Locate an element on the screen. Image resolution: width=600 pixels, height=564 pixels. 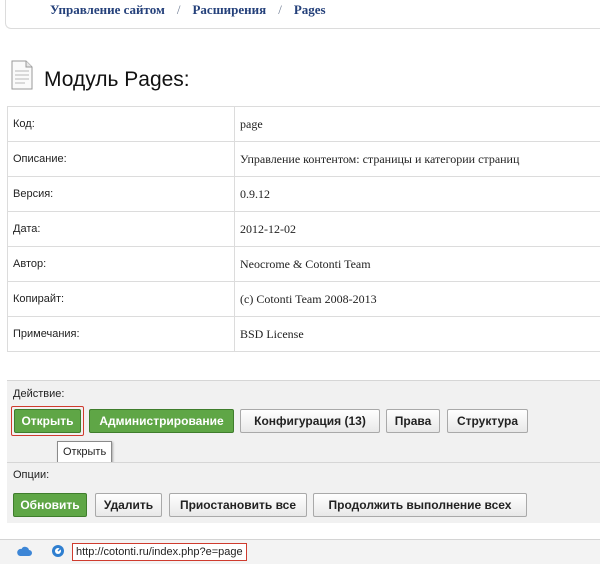
breadcrumb: Управление сайтом/Расширения/Pages is located at coordinates (188, 10).